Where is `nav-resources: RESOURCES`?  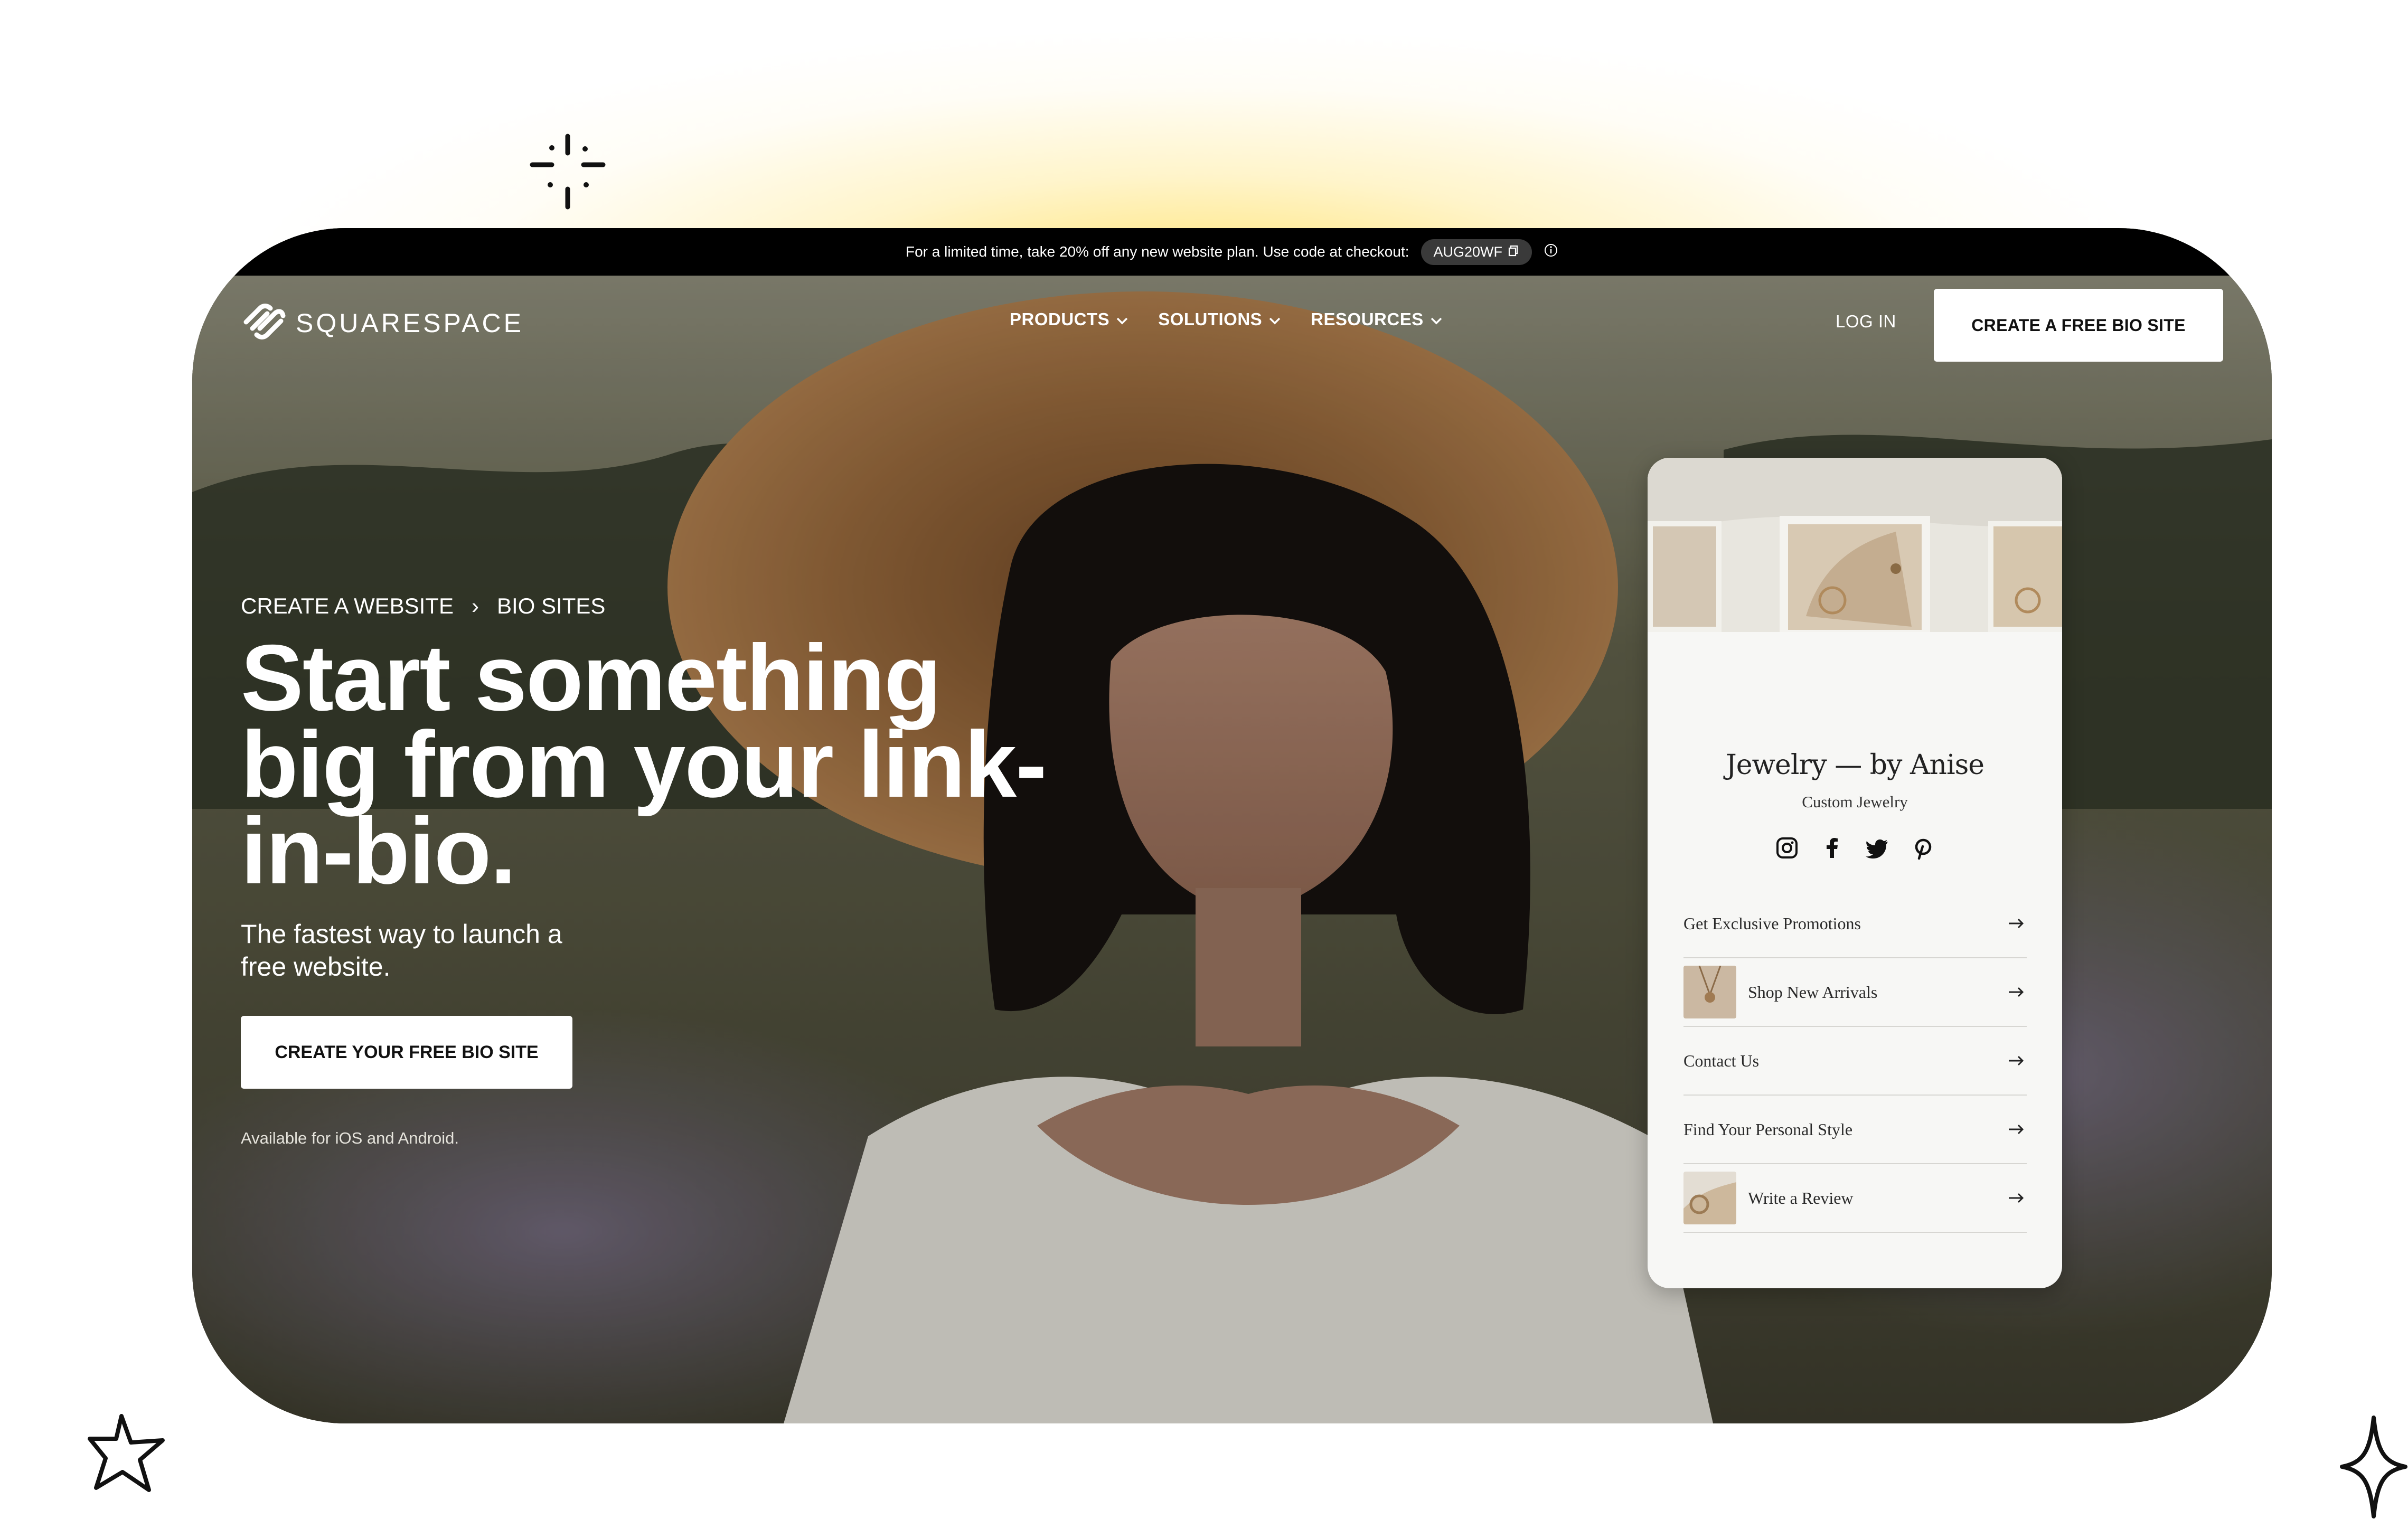
nav-resources: RESOURCES is located at coordinates (1377, 319).